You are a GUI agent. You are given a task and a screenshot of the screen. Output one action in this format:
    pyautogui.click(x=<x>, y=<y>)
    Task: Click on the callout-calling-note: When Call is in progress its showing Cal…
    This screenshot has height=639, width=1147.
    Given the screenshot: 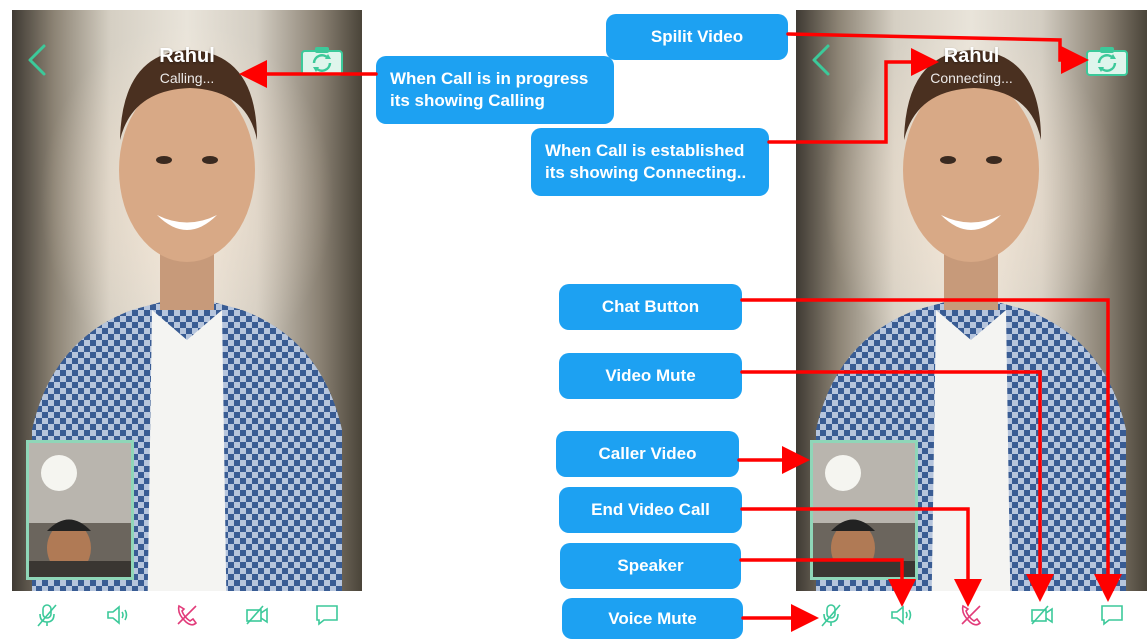 What is the action you would take?
    pyautogui.click(x=495, y=90)
    